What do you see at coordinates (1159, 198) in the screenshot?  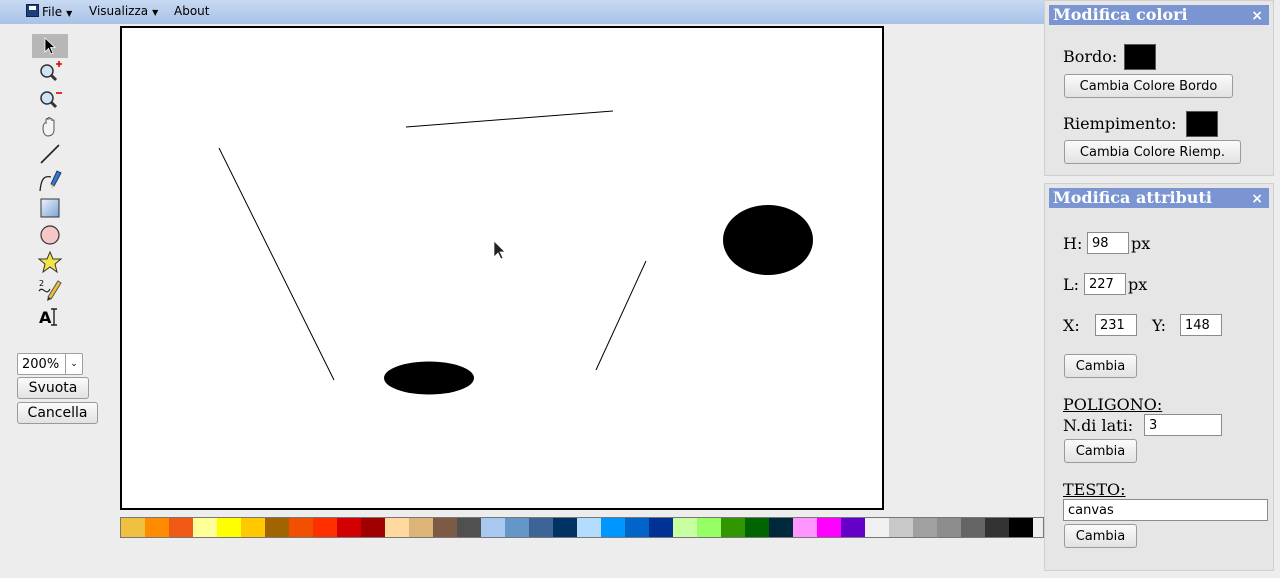 I see `attributes-panel-title: Modifica attributi ×` at bounding box center [1159, 198].